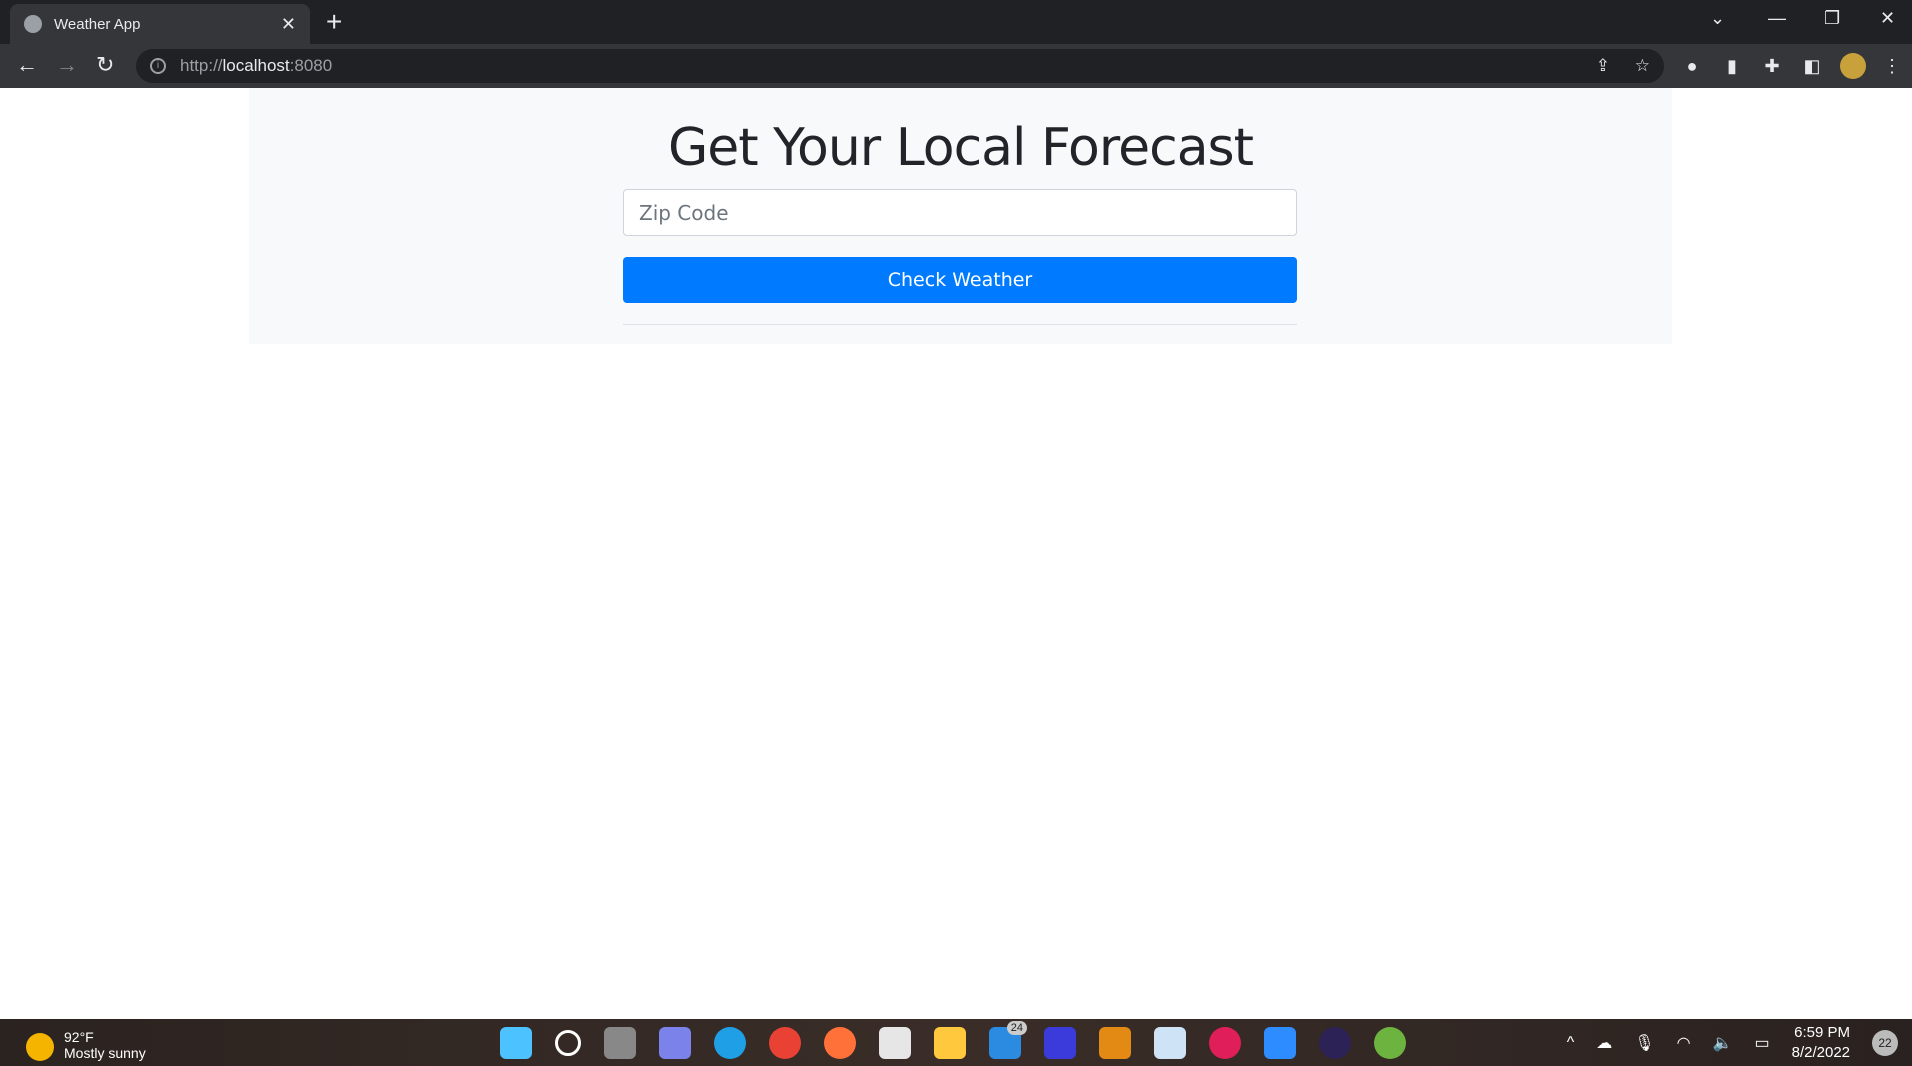 Image resolution: width=1912 pixels, height=1066 pixels. I want to click on tab-search-icon: ⌄, so click(1717, 18).